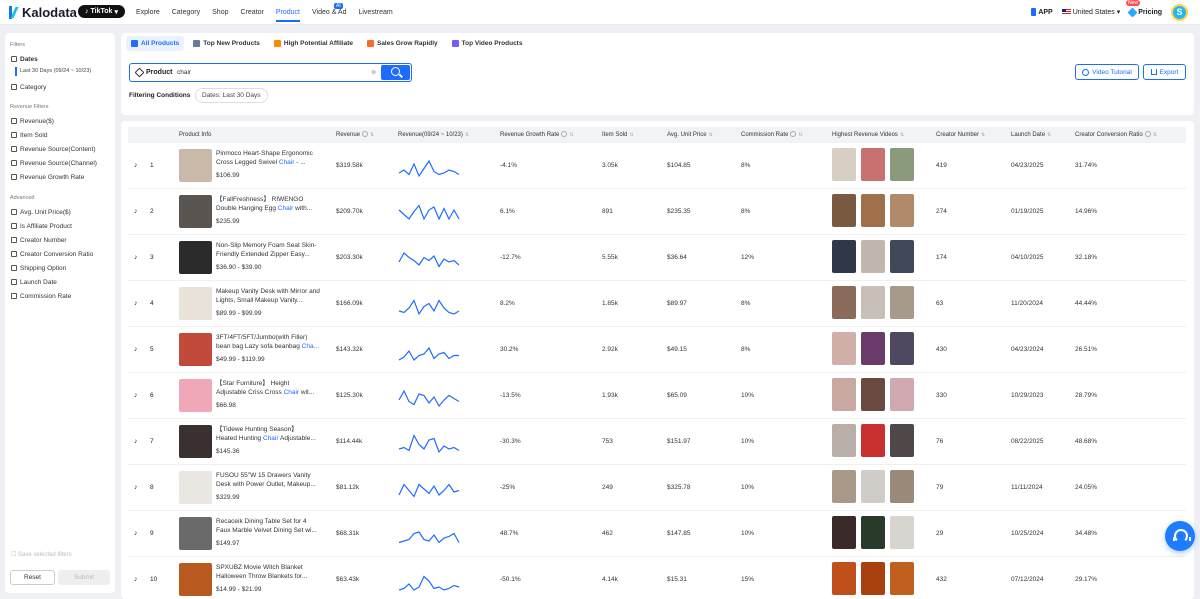  Describe the element at coordinates (25, 87) in the screenshot. I see `category-filter: Category` at that location.